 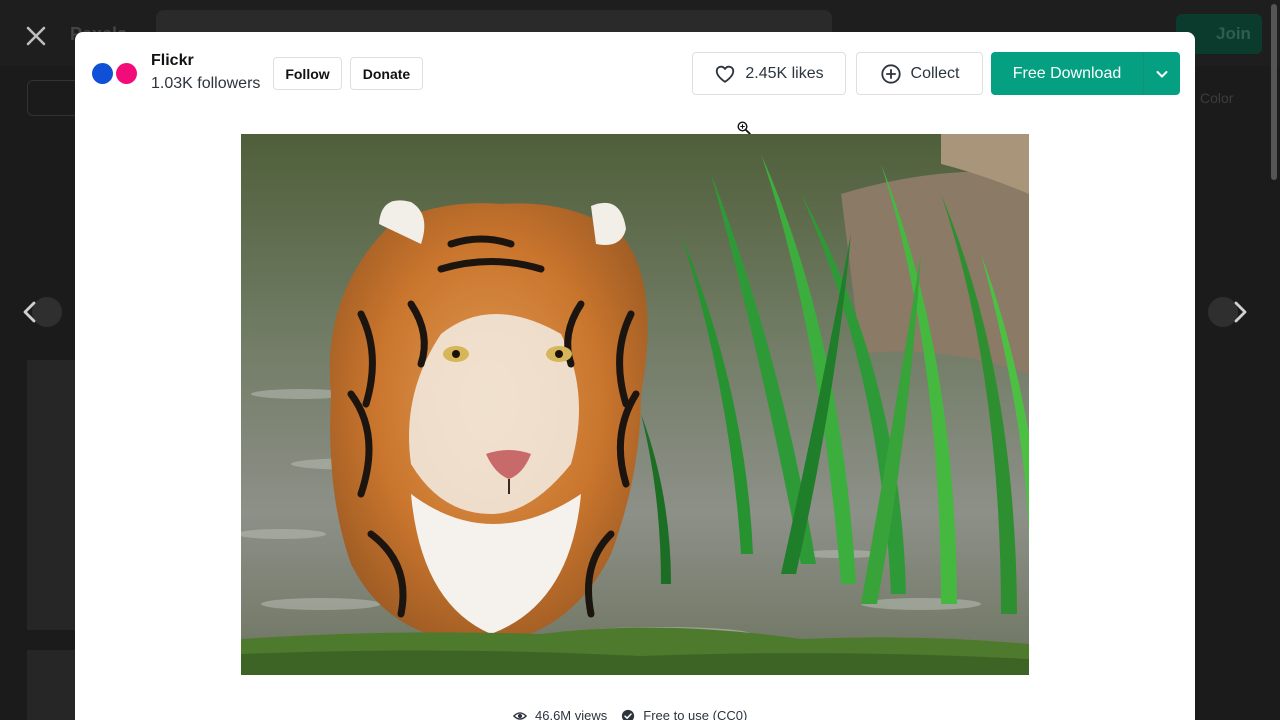 What do you see at coordinates (176, 73) in the screenshot?
I see `author-info: Flickr 1.03K followers` at bounding box center [176, 73].